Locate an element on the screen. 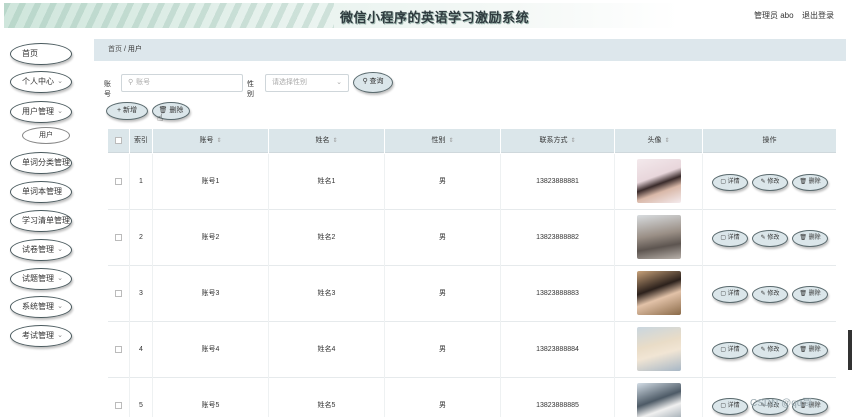  select-all-checkbox is located at coordinates (118, 140).